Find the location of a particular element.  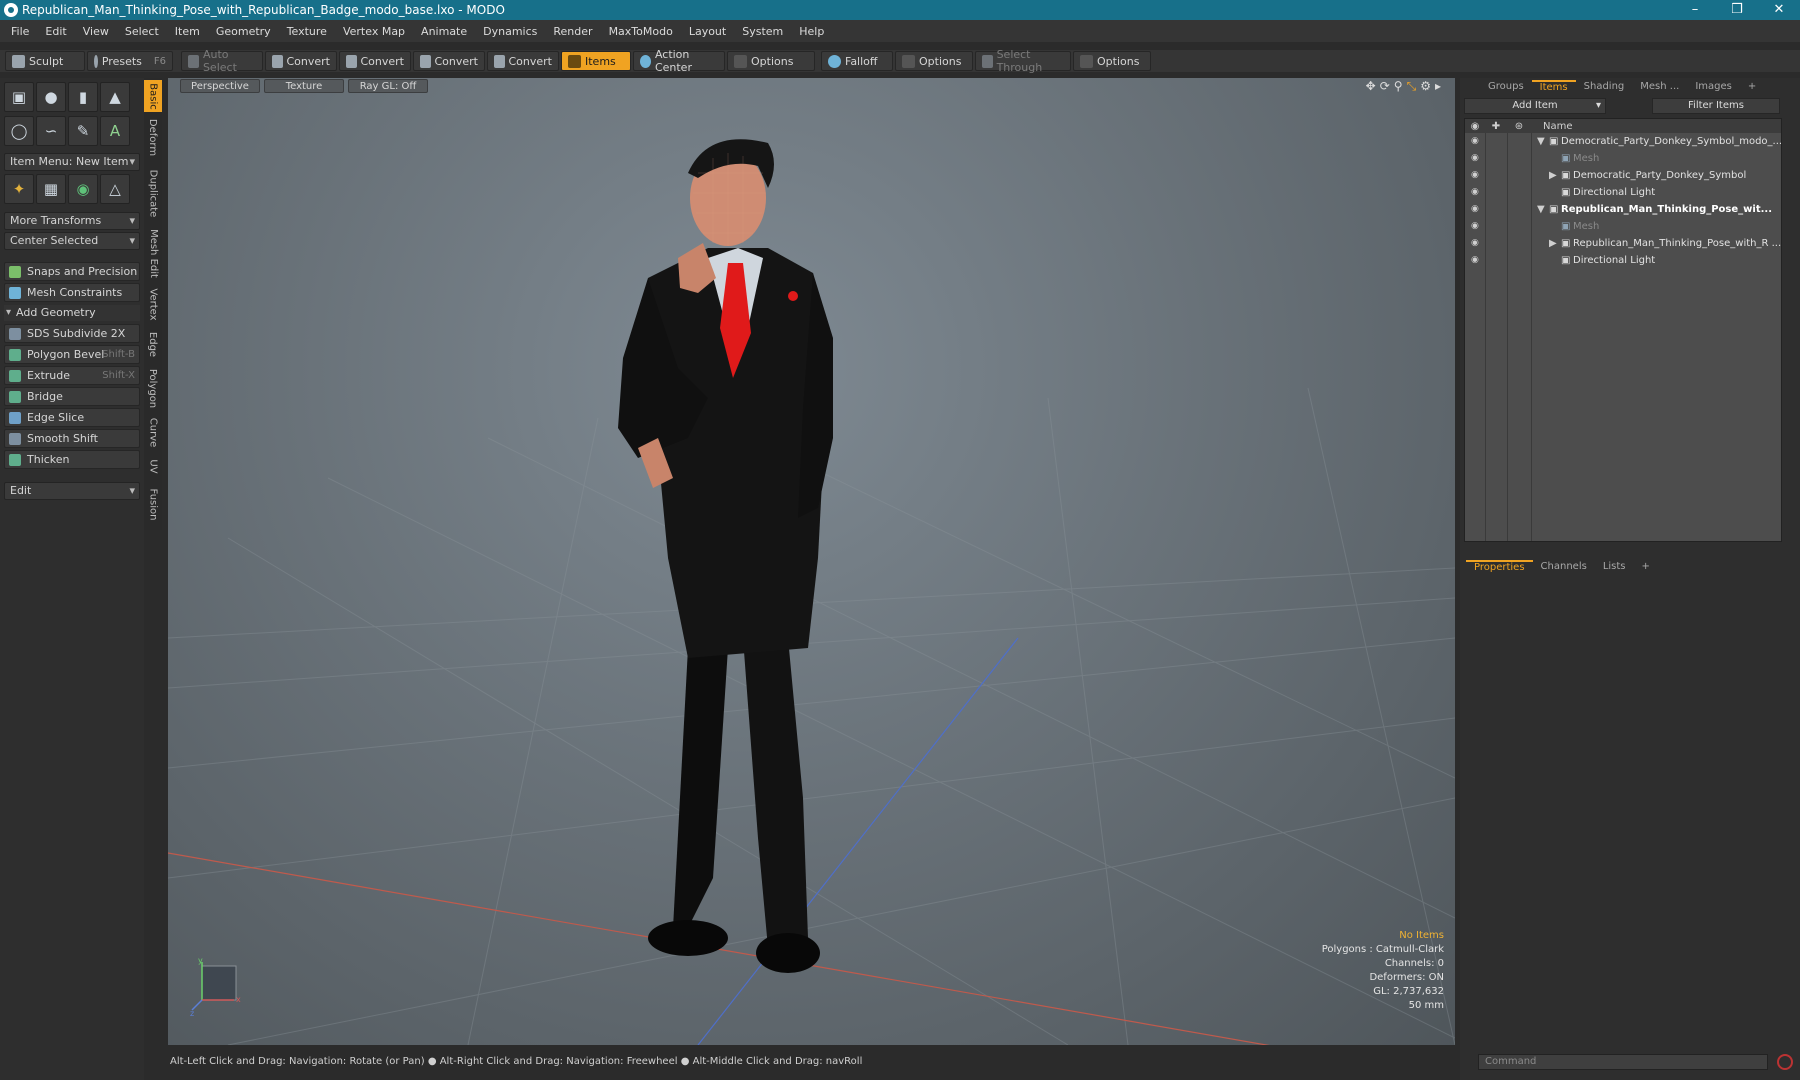

grid-icon: ▦ is located at coordinates (51, 189).